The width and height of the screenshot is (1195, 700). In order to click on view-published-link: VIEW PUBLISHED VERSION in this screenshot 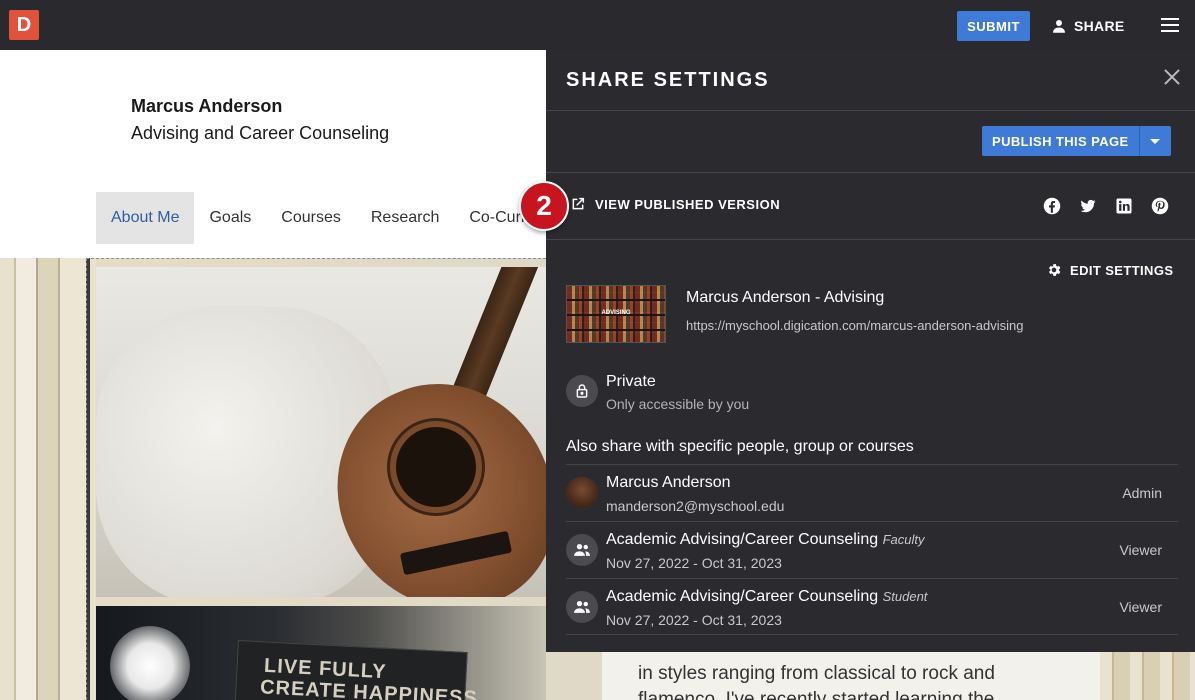, I will do `click(675, 204)`.